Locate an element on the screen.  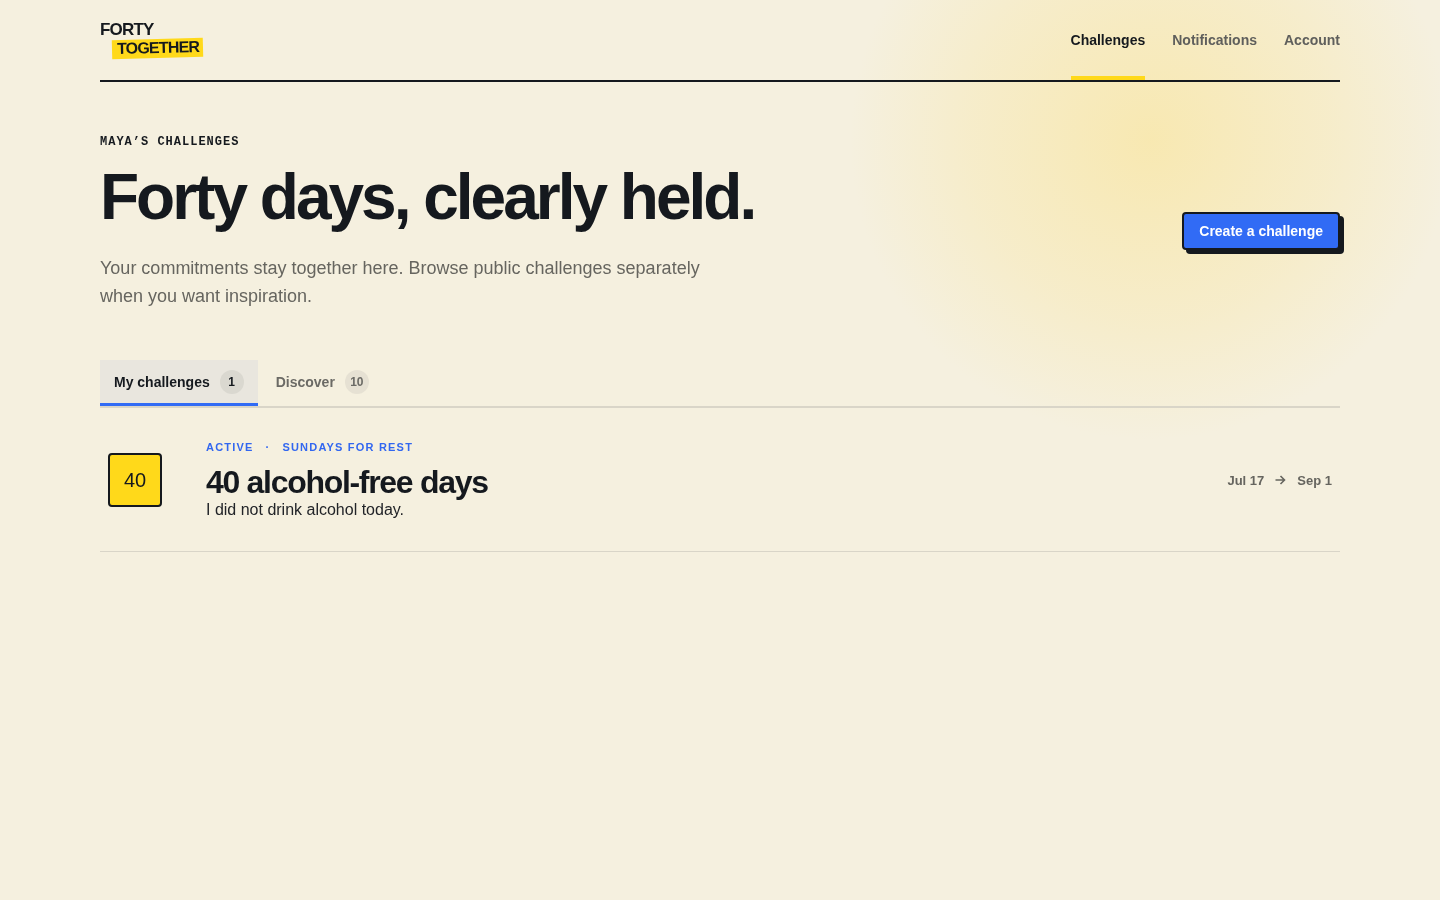
status-label: ACTIVE is located at coordinates (230, 447).